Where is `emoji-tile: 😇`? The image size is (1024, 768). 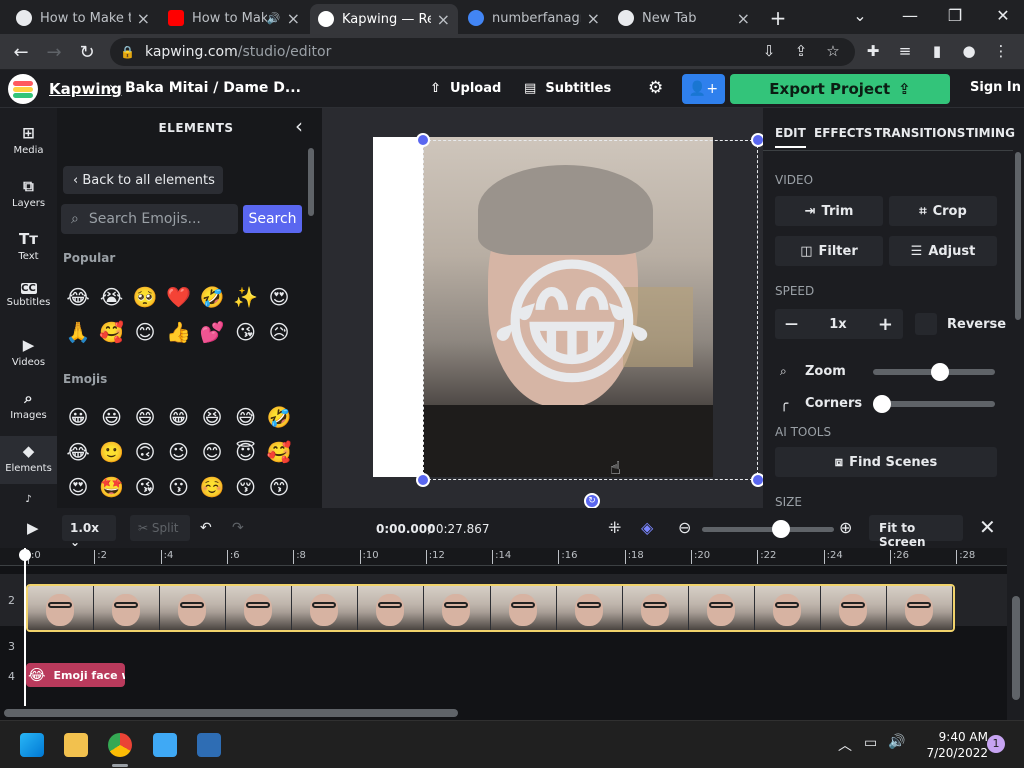
emoji-tile: 😇 is located at coordinates (246, 452).